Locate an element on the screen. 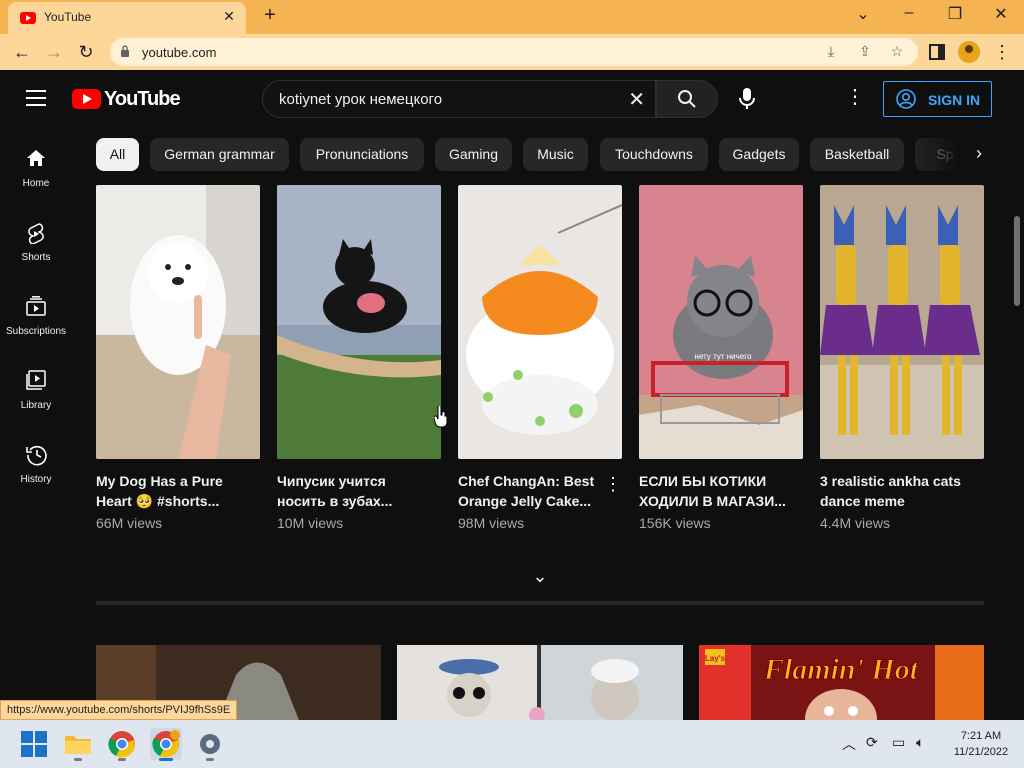 This screenshot has height=768, width=1024. clock-date: 11/21/2022 is located at coordinates (981, 752).